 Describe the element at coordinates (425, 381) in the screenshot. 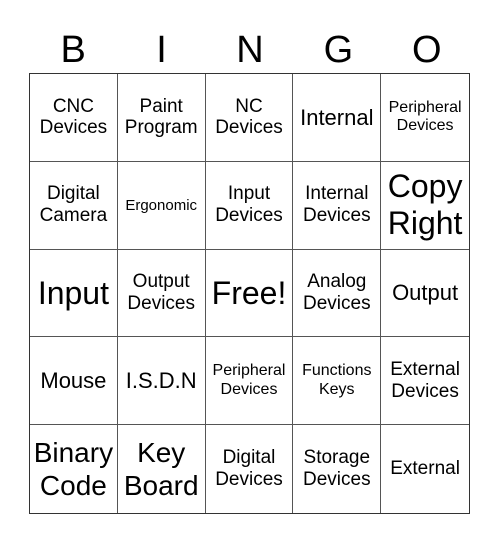

I see `bingo-cell: External Devices` at that location.